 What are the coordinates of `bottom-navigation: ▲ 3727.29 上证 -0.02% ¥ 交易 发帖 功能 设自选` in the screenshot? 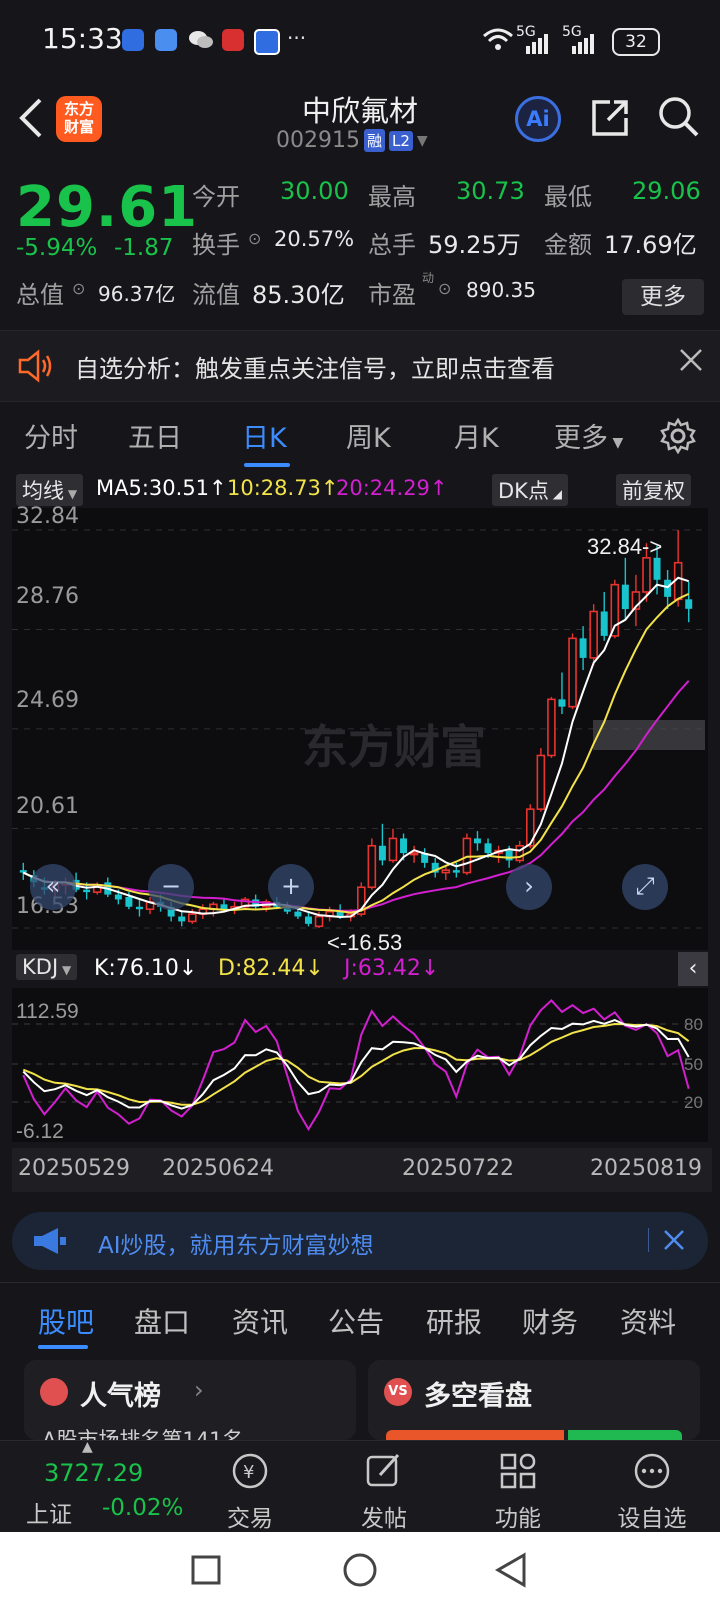 It's located at (360, 1486).